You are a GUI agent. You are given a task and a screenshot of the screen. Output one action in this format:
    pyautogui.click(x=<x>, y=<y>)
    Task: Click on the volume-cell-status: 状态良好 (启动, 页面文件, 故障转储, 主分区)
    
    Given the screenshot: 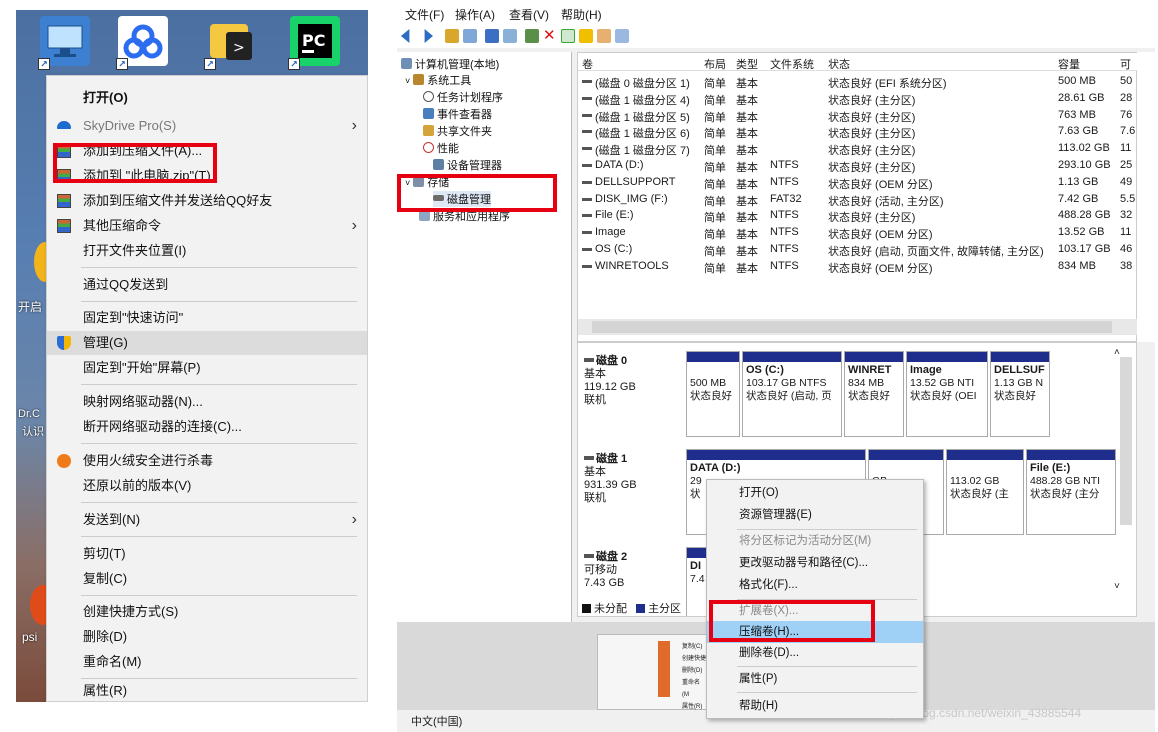 What is the action you would take?
    pyautogui.click(x=936, y=252)
    